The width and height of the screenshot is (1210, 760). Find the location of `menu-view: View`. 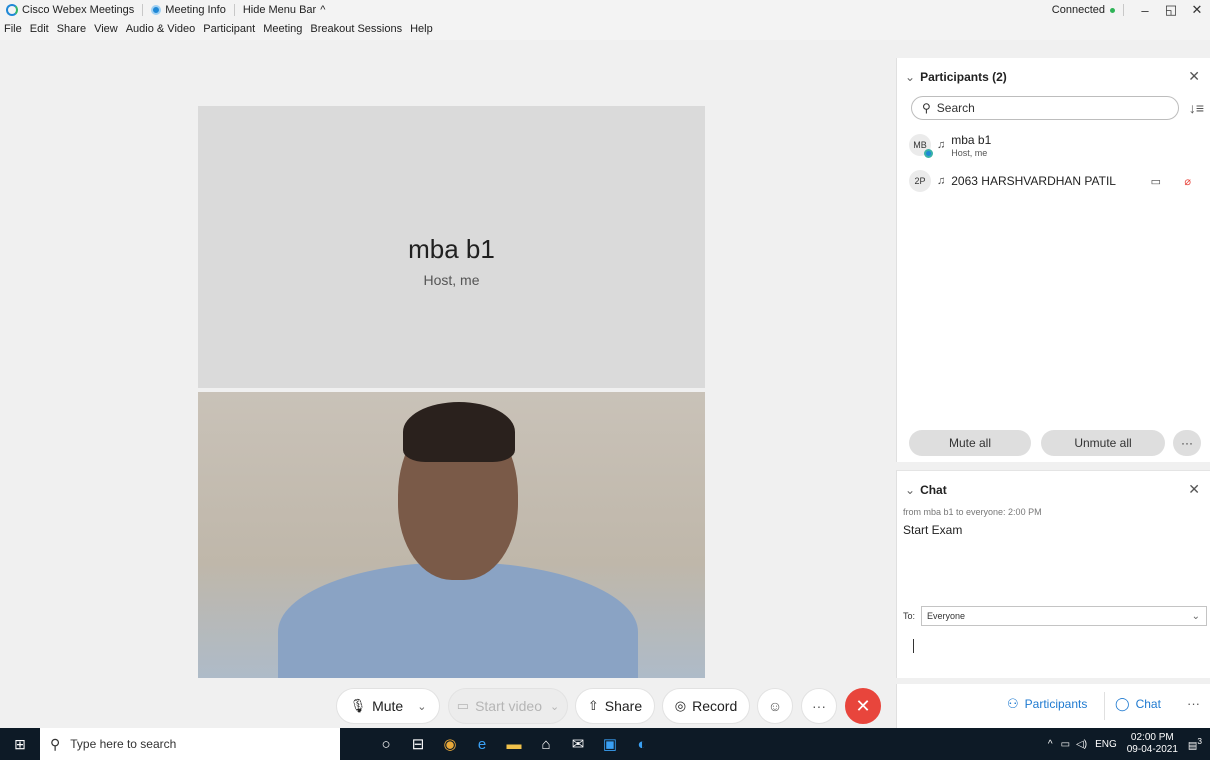

menu-view: View is located at coordinates (106, 29).